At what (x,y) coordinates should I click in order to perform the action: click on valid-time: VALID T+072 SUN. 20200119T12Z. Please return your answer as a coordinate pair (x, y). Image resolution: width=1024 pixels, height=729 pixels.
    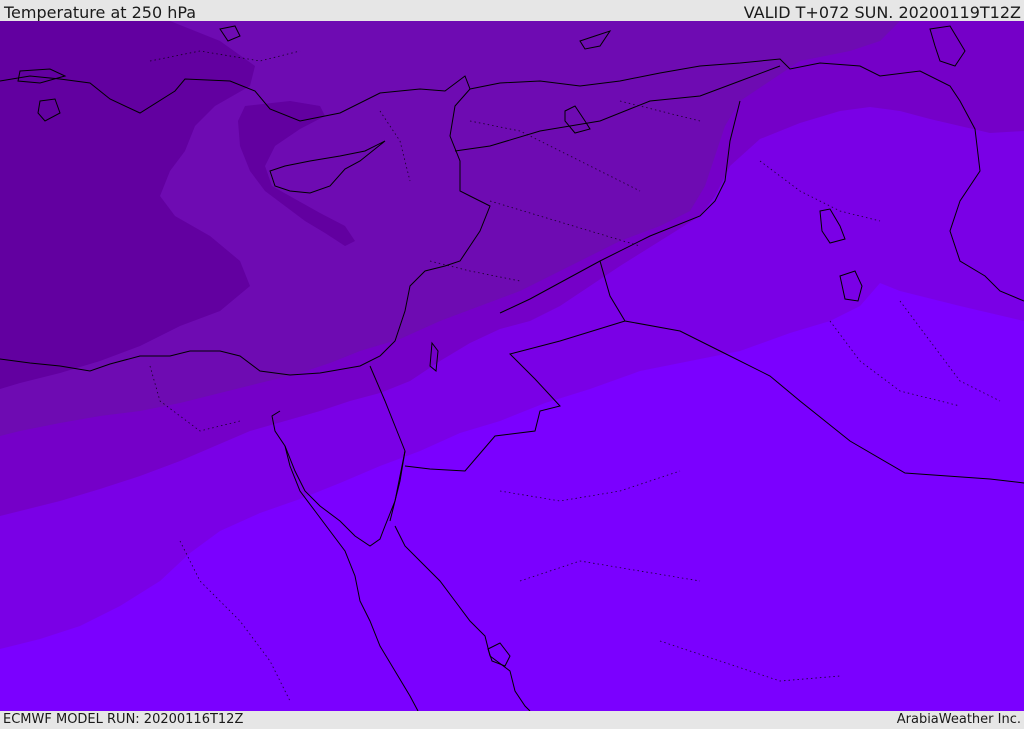
    Looking at the image, I should click on (882, 12).